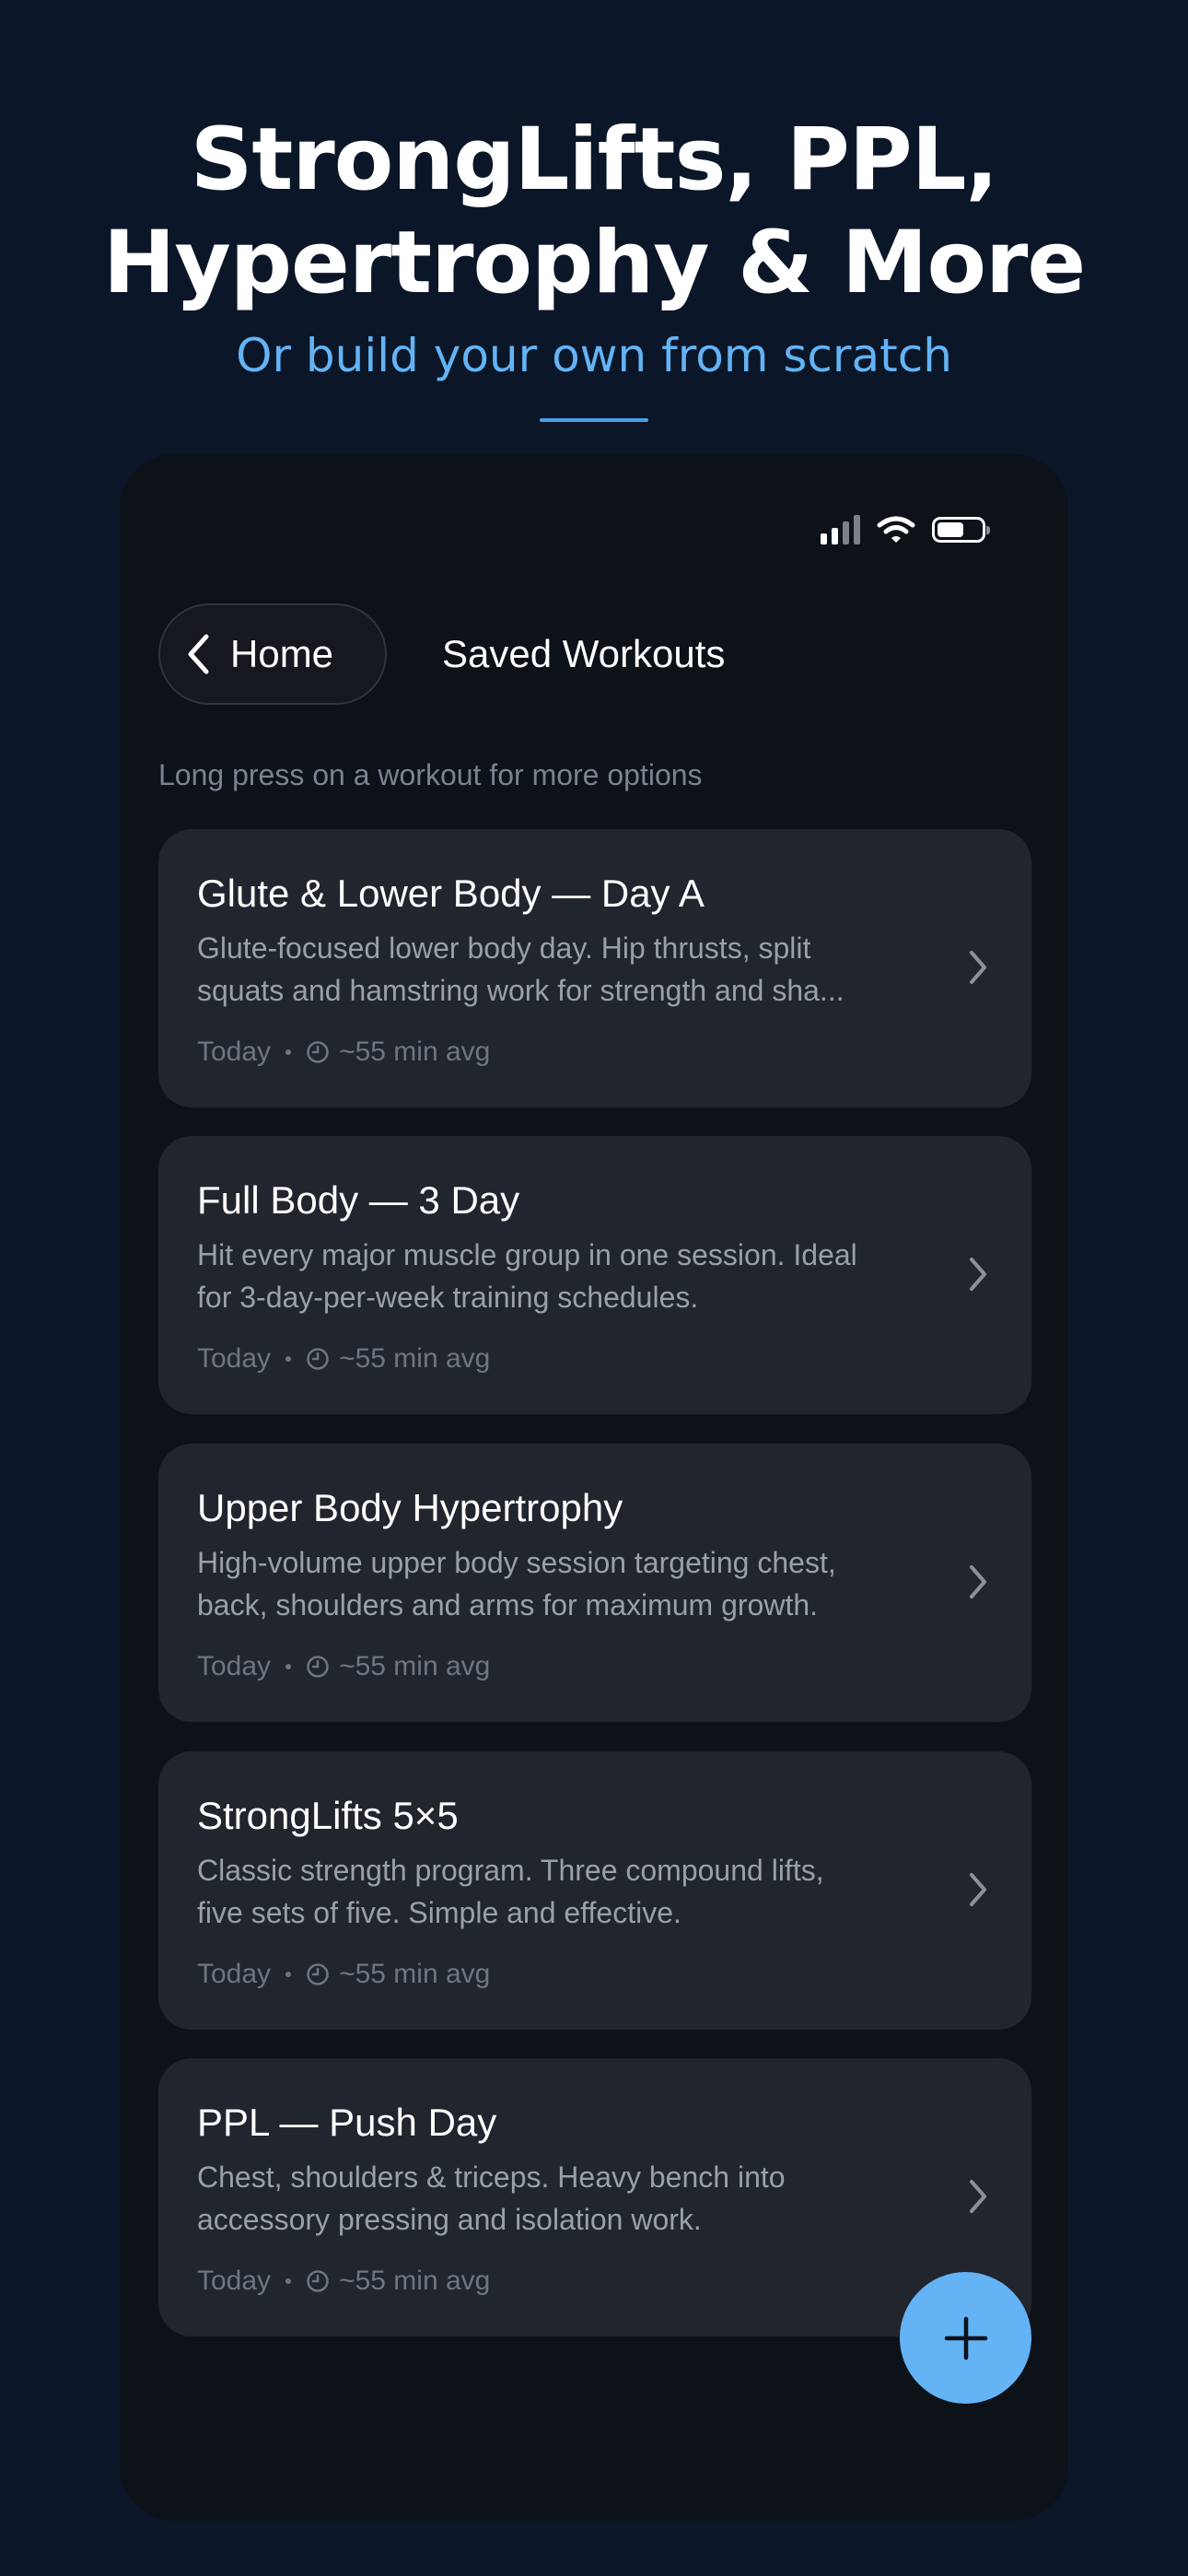 Image resolution: width=1188 pixels, height=2576 pixels. What do you see at coordinates (451, 893) in the screenshot?
I see `workout-title: Glute & Lower Body — Day A` at bounding box center [451, 893].